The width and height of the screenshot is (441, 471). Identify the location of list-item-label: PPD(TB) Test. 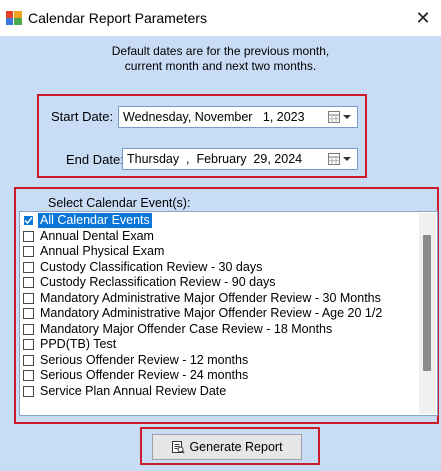
(78, 344).